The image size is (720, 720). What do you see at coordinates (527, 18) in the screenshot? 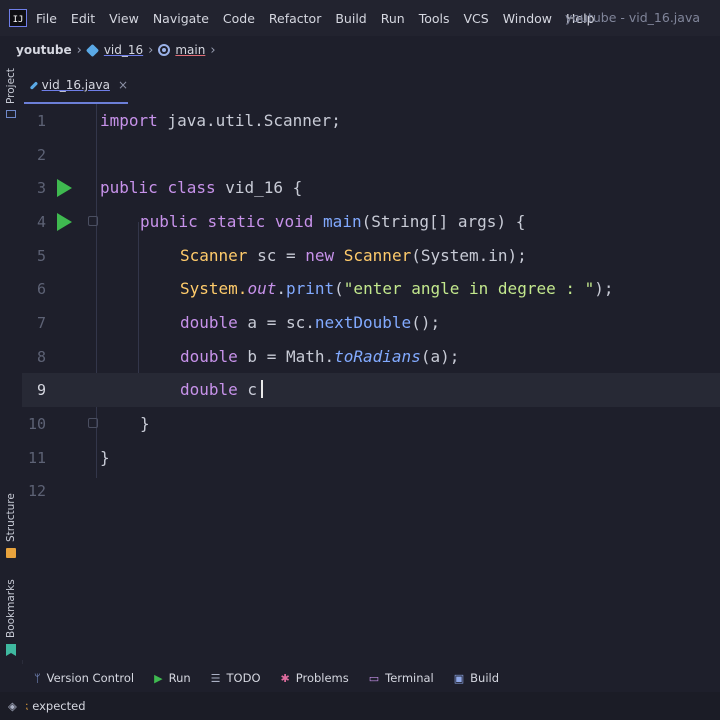
I see `menu-window: Window` at bounding box center [527, 18].